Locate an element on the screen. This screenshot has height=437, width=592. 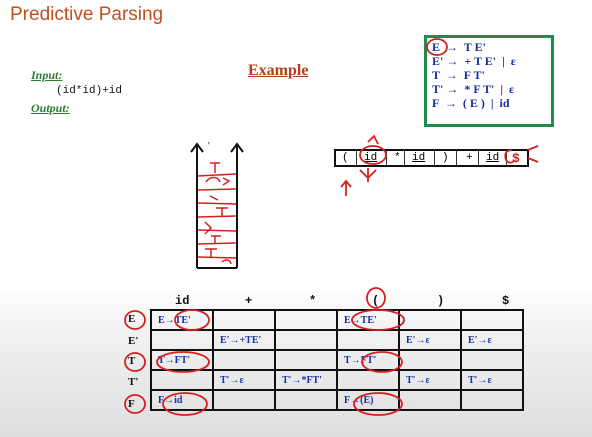
row-header: E' is located at coordinates (133, 341).